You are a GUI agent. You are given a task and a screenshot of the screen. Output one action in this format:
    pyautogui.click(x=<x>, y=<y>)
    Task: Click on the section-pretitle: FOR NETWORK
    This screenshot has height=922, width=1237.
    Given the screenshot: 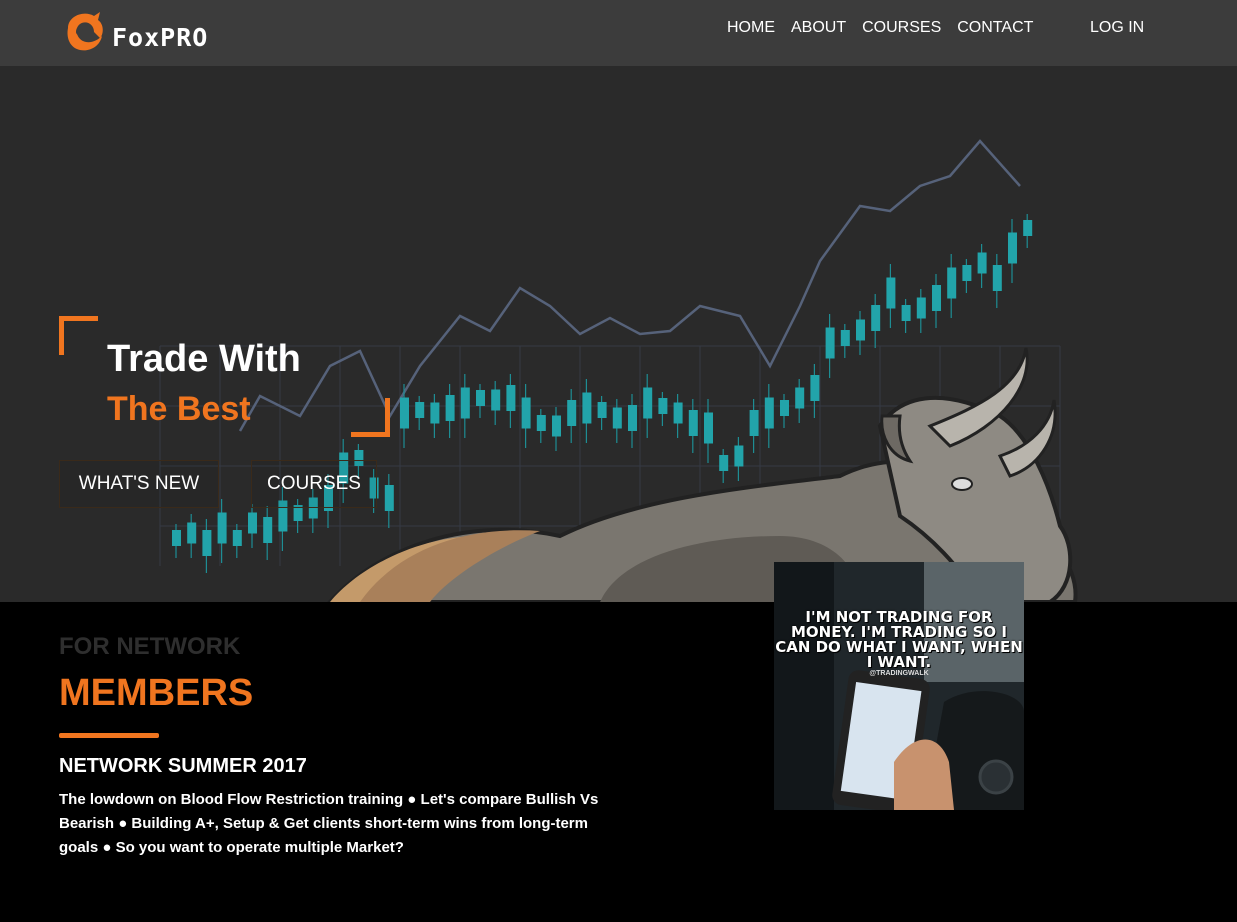 What is the action you would take?
    pyautogui.click(x=150, y=646)
    